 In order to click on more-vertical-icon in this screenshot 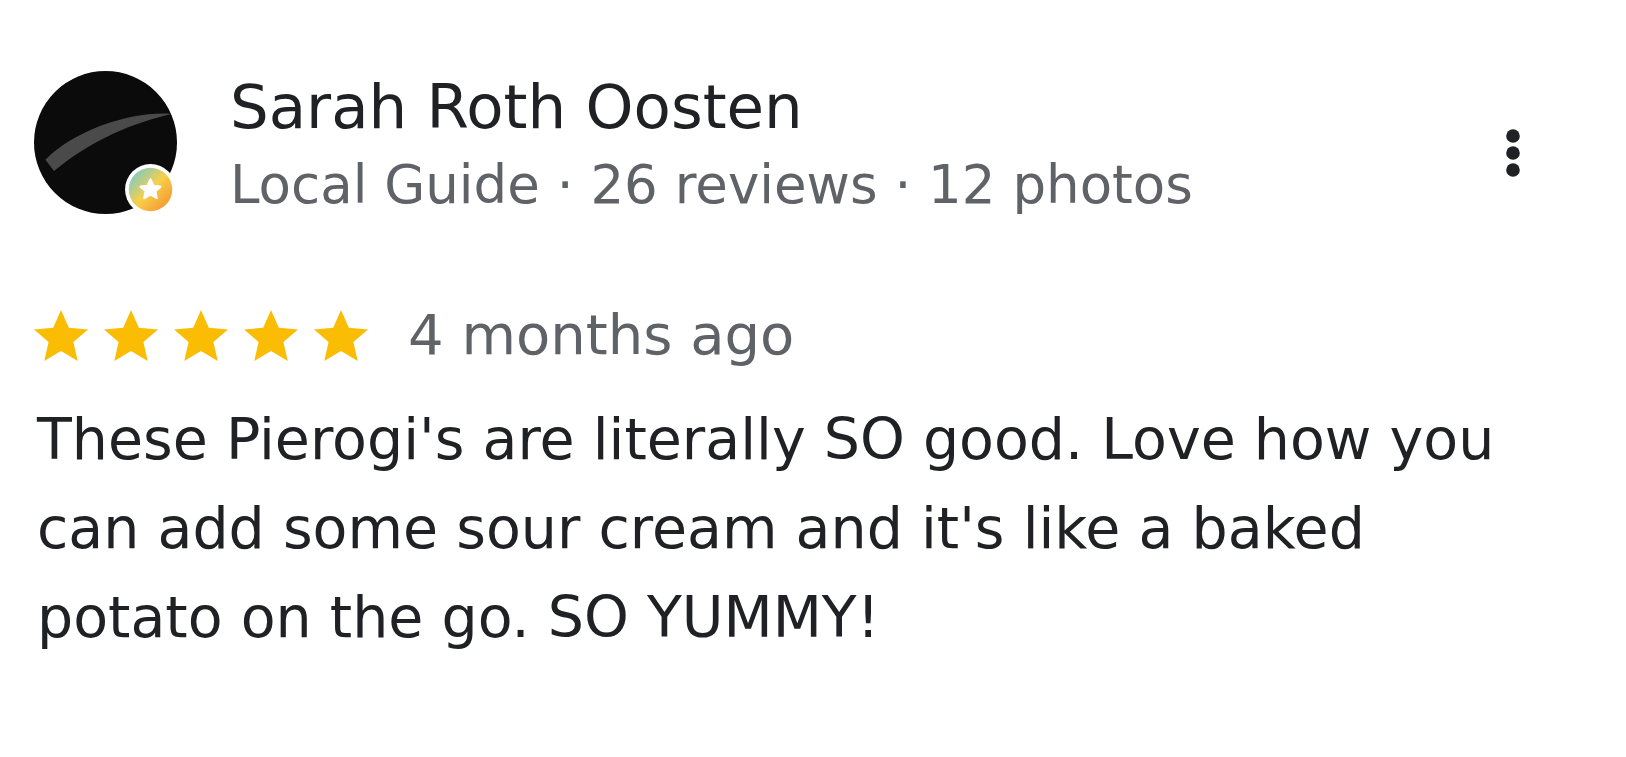, I will do `click(1513, 153)`.